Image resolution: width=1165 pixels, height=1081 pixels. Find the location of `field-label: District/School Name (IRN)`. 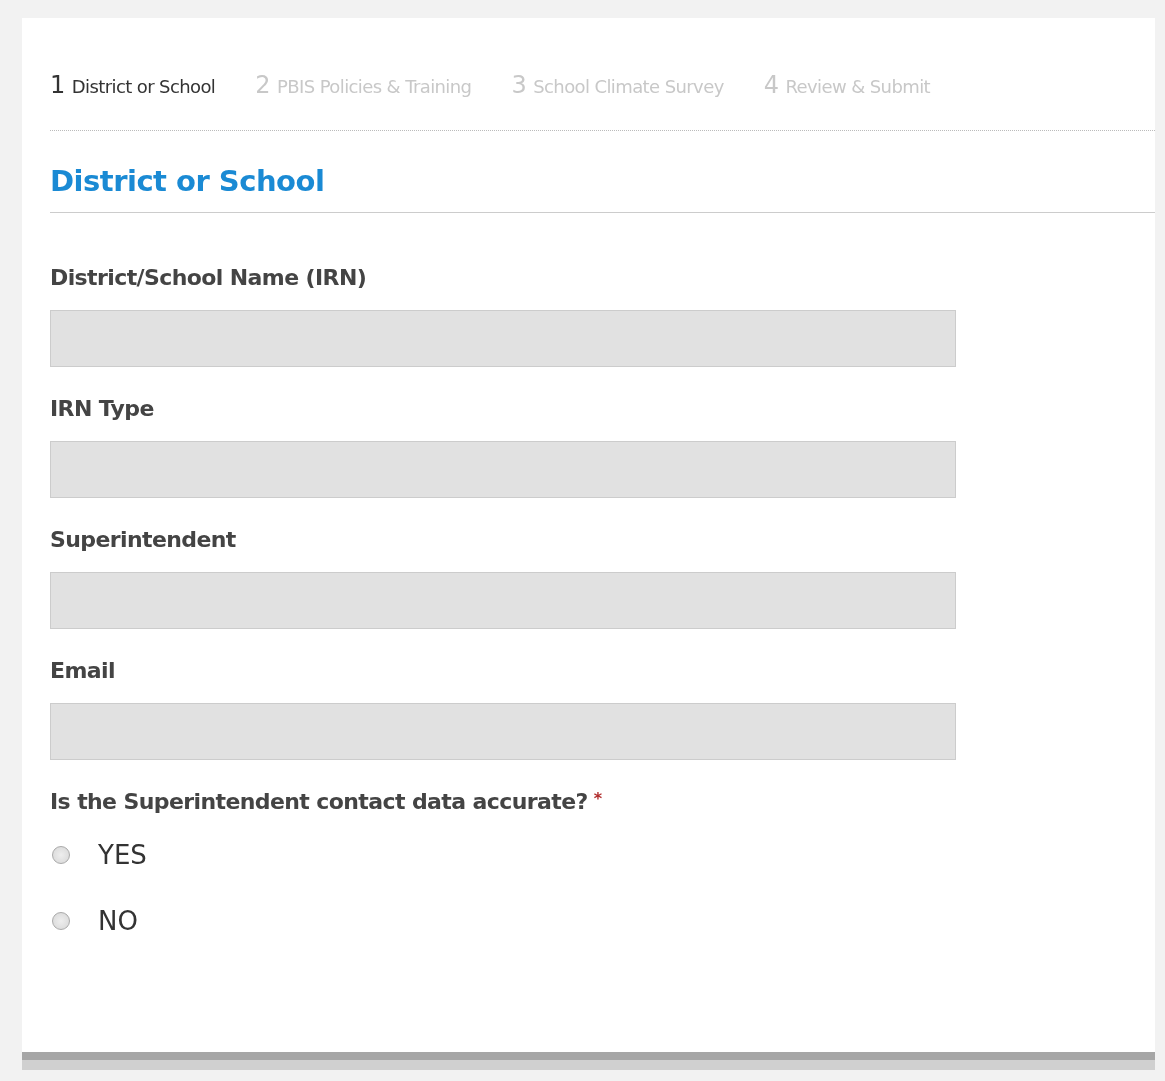

field-label: District/School Name (IRN) is located at coordinates (209, 277).